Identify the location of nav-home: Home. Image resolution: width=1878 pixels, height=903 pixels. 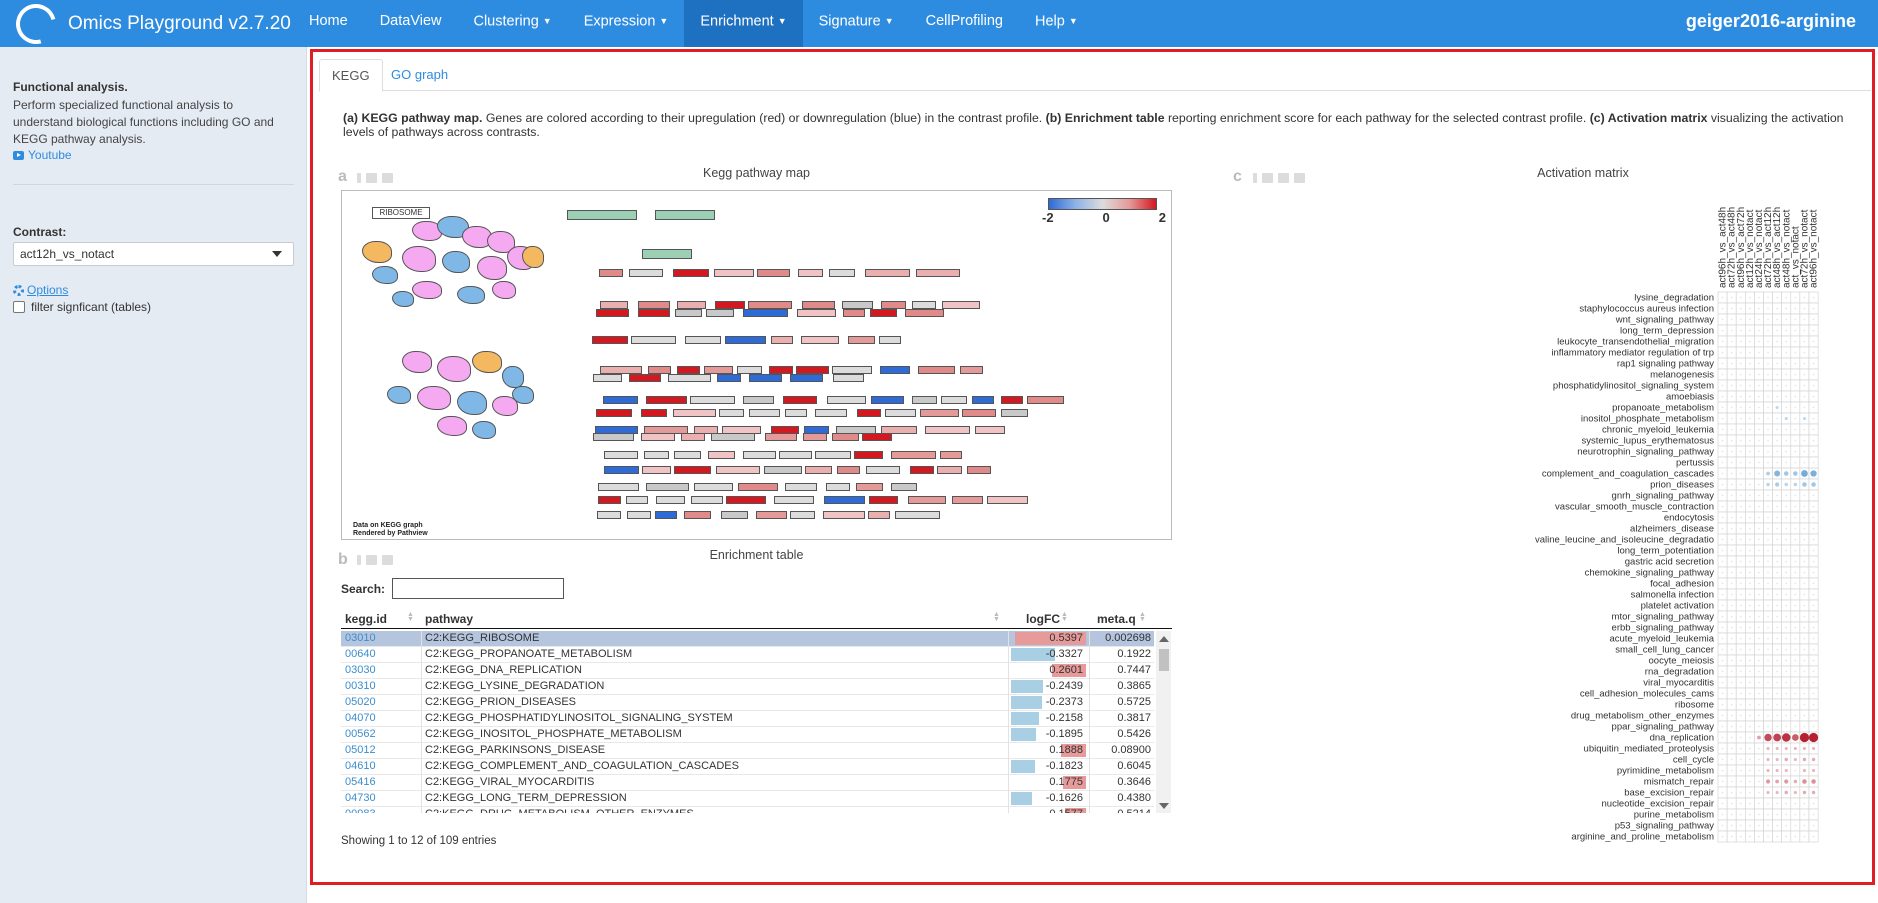
(328, 23).